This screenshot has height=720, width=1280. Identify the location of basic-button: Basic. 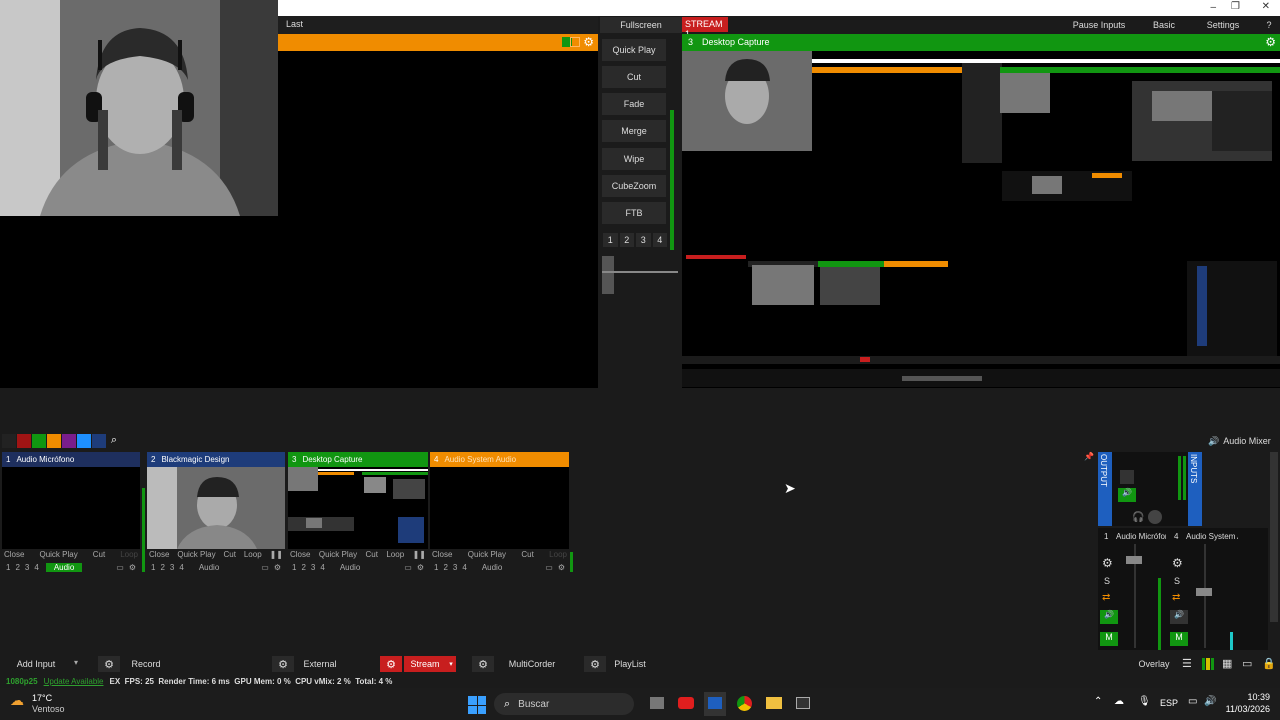
(1164, 24).